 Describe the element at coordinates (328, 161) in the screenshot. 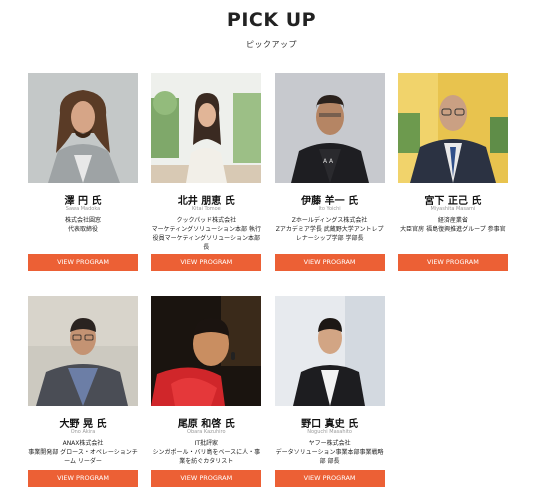

I see `svg-text: A A` at that location.